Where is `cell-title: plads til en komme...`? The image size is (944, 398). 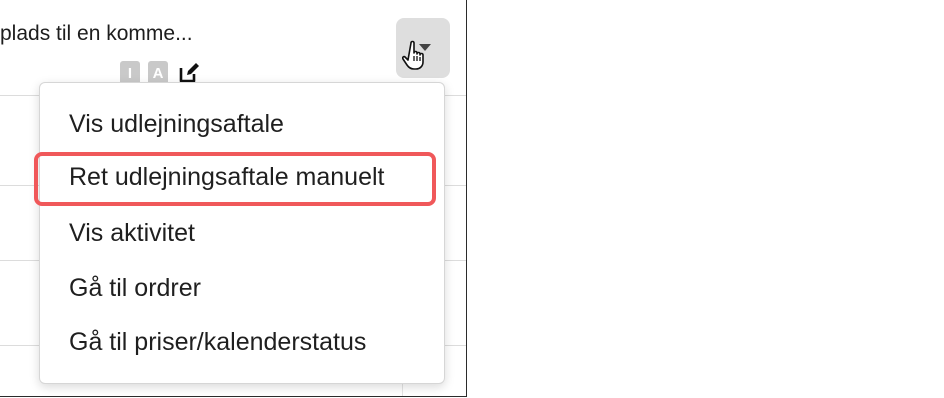
cell-title: plads til en komme... is located at coordinates (96, 33).